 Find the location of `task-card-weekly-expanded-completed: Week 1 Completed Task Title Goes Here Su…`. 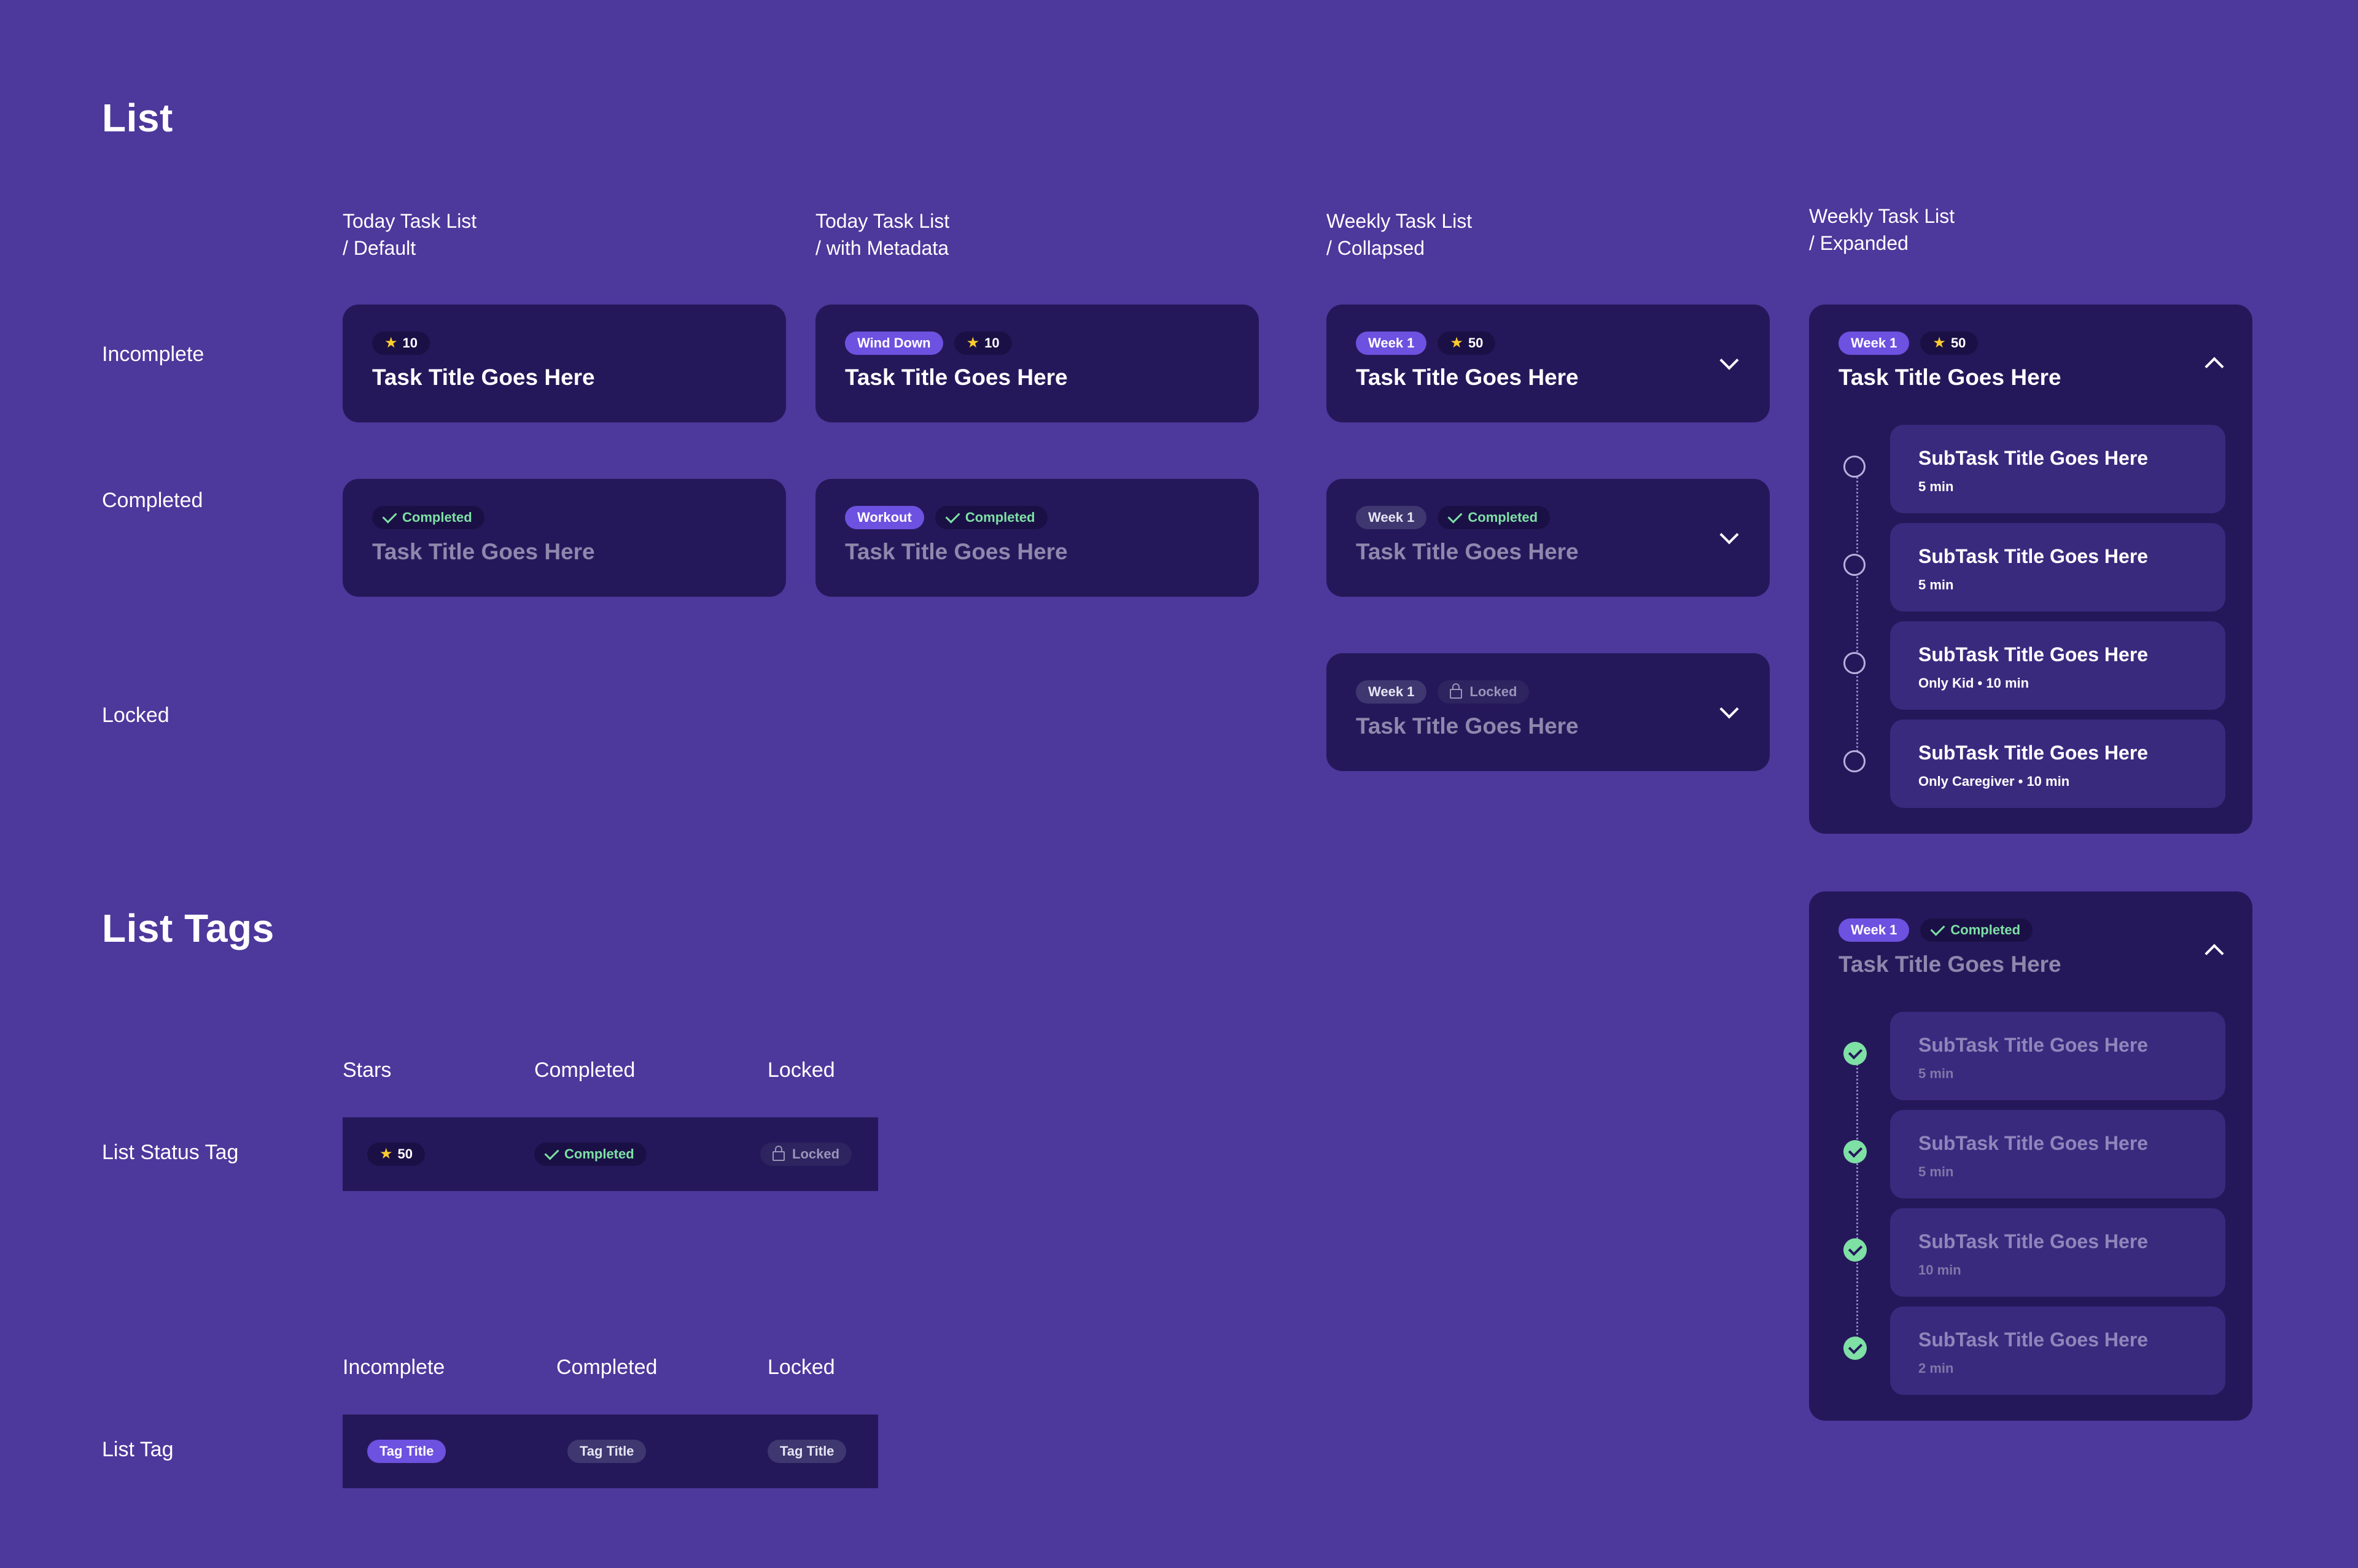

task-card-weekly-expanded-completed: Week 1 Completed Task Title Goes Here Su… is located at coordinates (2030, 1156).